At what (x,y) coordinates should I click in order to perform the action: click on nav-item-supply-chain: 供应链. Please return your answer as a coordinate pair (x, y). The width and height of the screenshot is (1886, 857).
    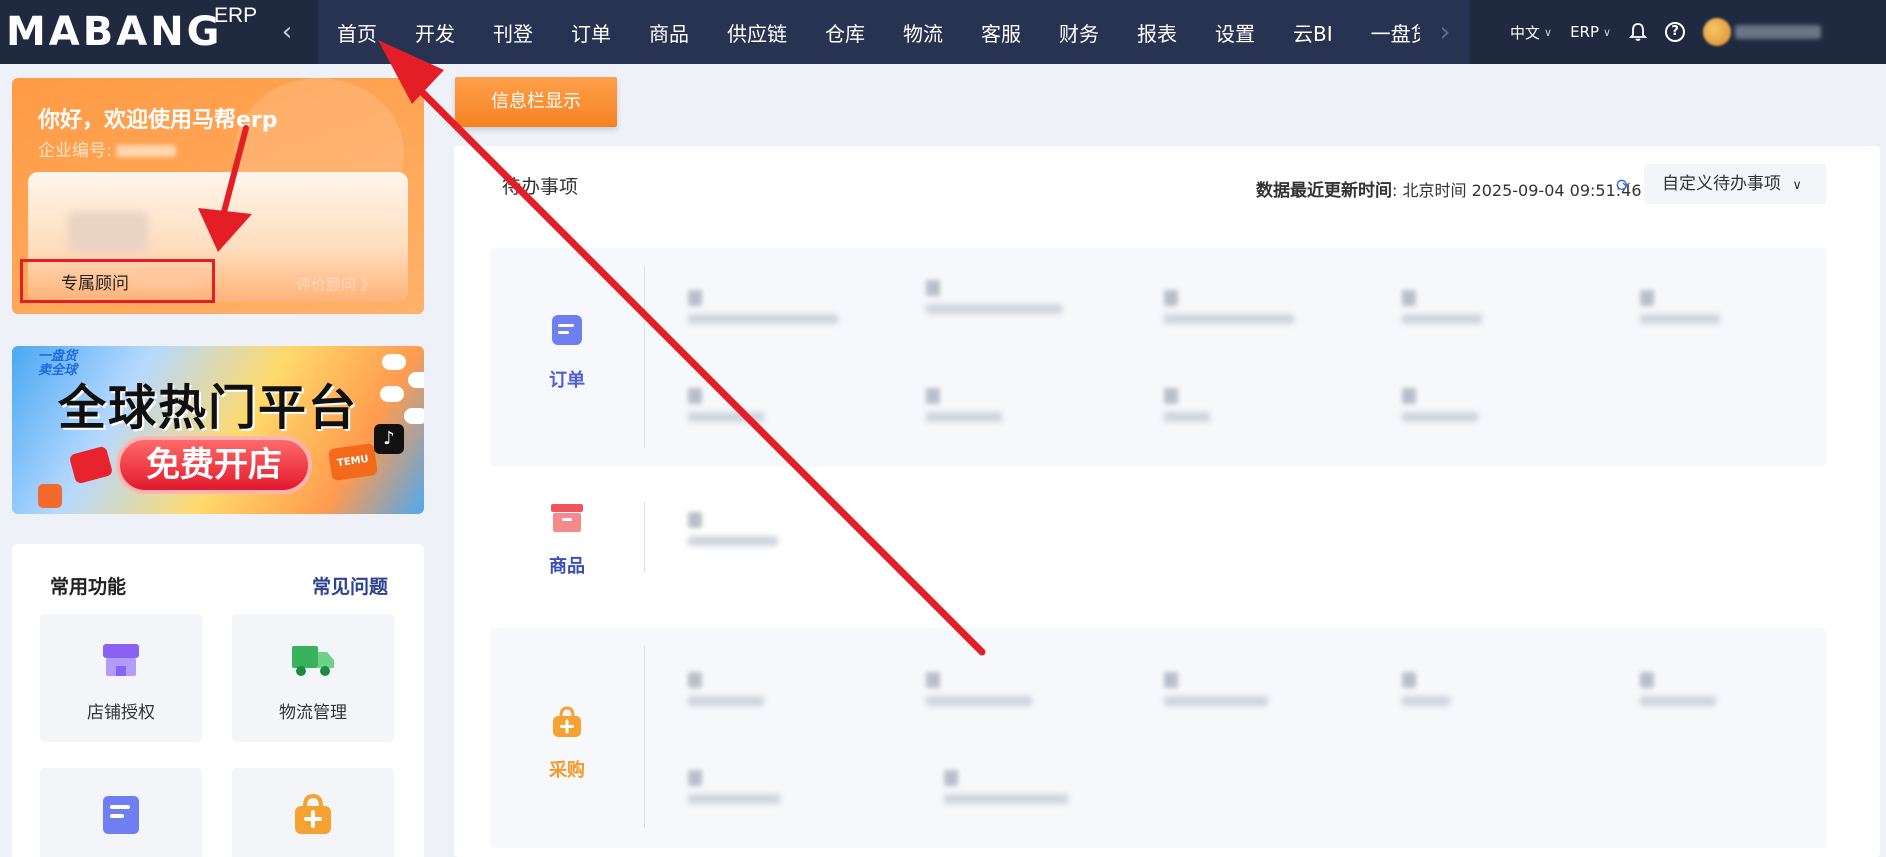
    Looking at the image, I should click on (757, 32).